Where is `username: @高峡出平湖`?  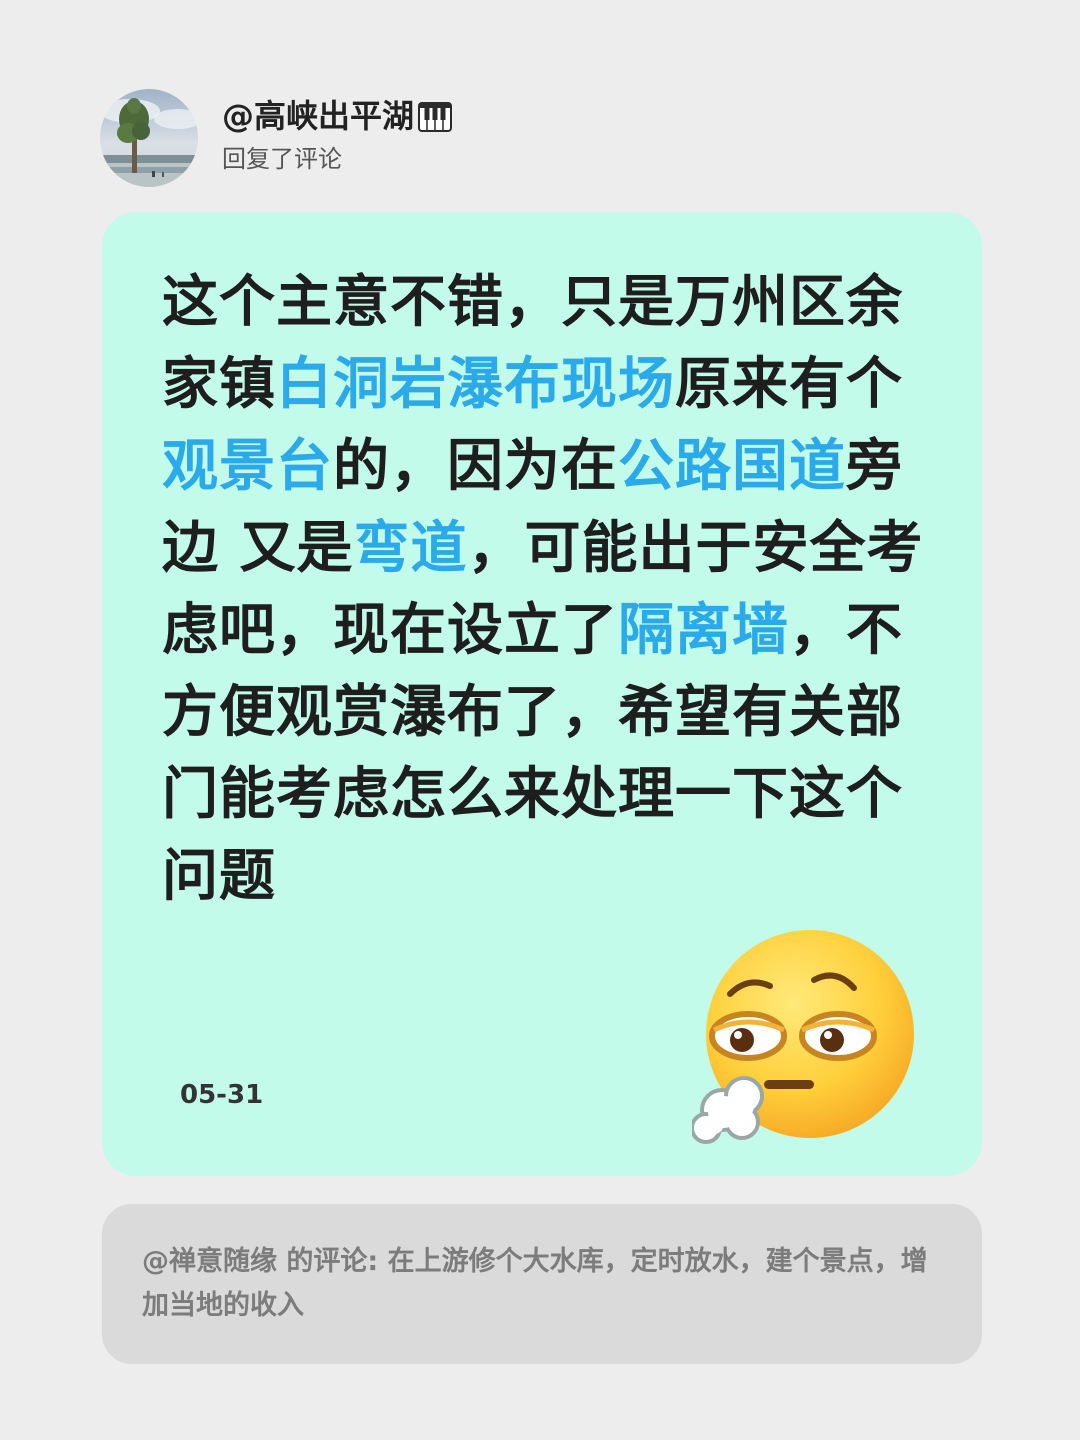 username: @高峡出平湖 is located at coordinates (337, 116).